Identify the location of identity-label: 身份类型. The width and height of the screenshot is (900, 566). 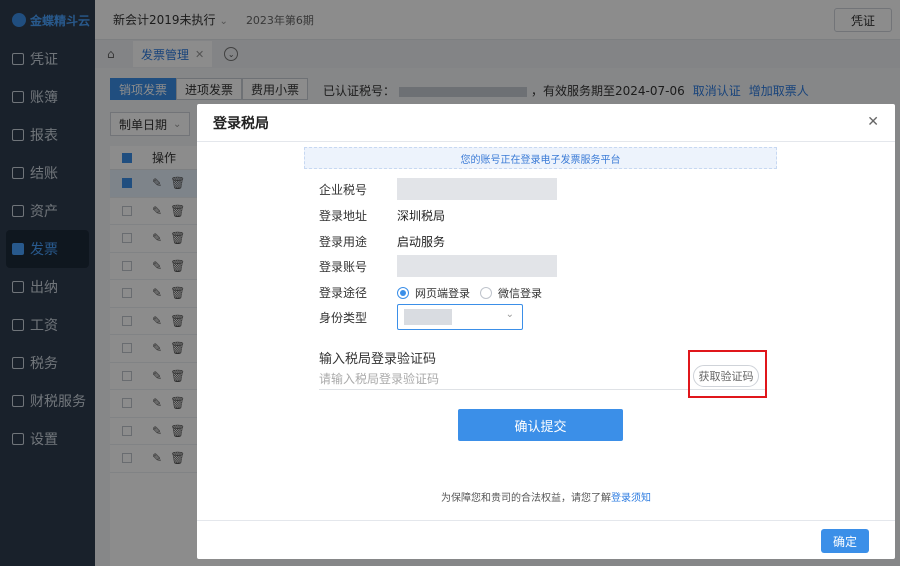
(343, 317).